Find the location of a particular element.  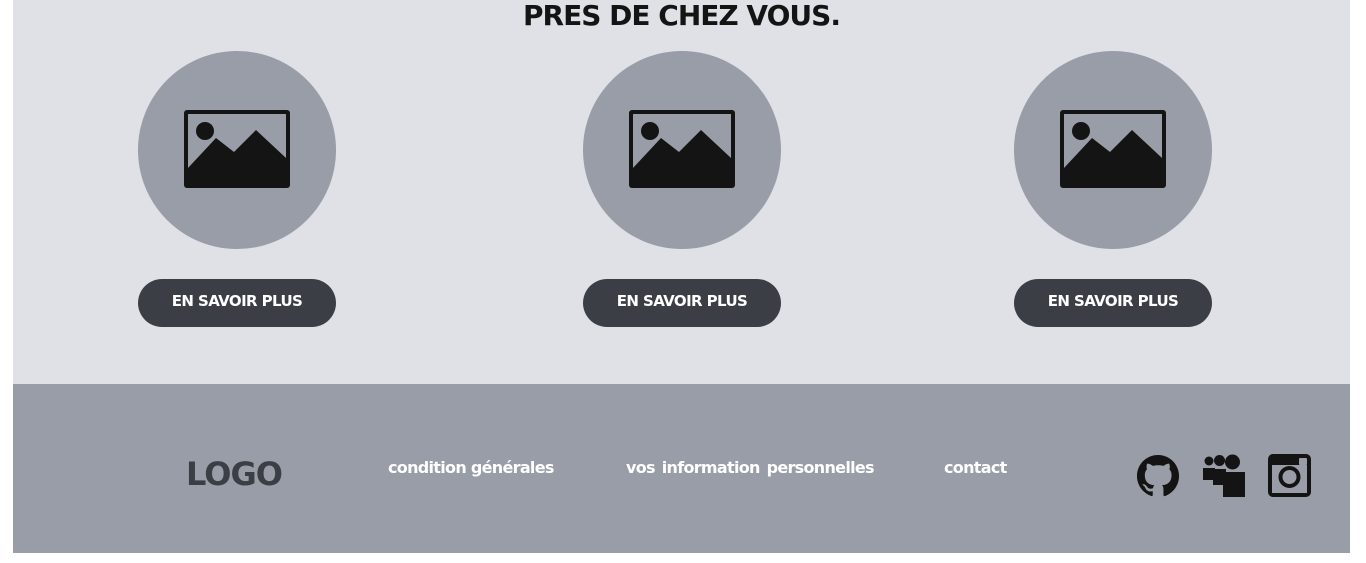

myspace-link is located at coordinates (1224, 476).